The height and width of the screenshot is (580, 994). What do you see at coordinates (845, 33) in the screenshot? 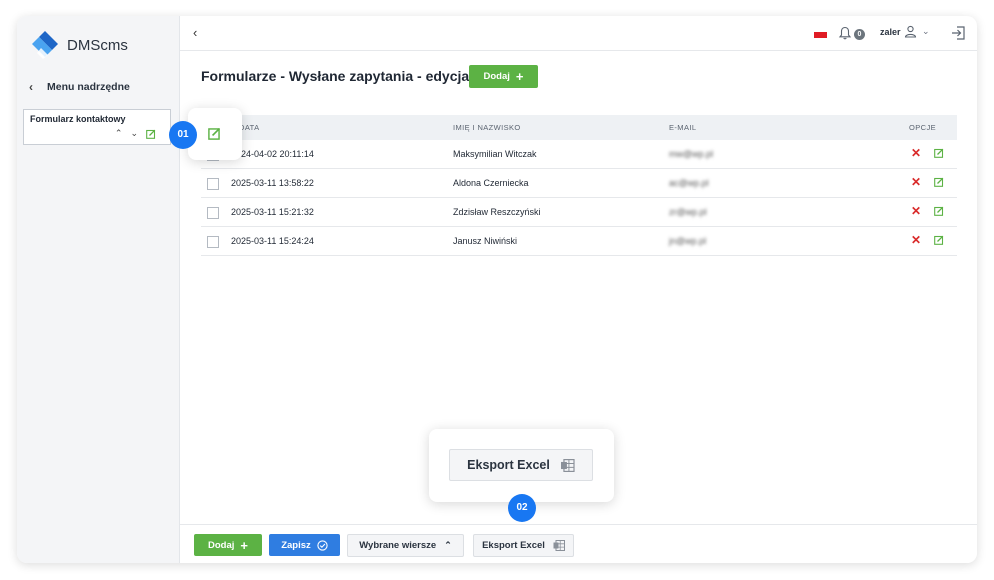
I see `bell-icon` at bounding box center [845, 33].